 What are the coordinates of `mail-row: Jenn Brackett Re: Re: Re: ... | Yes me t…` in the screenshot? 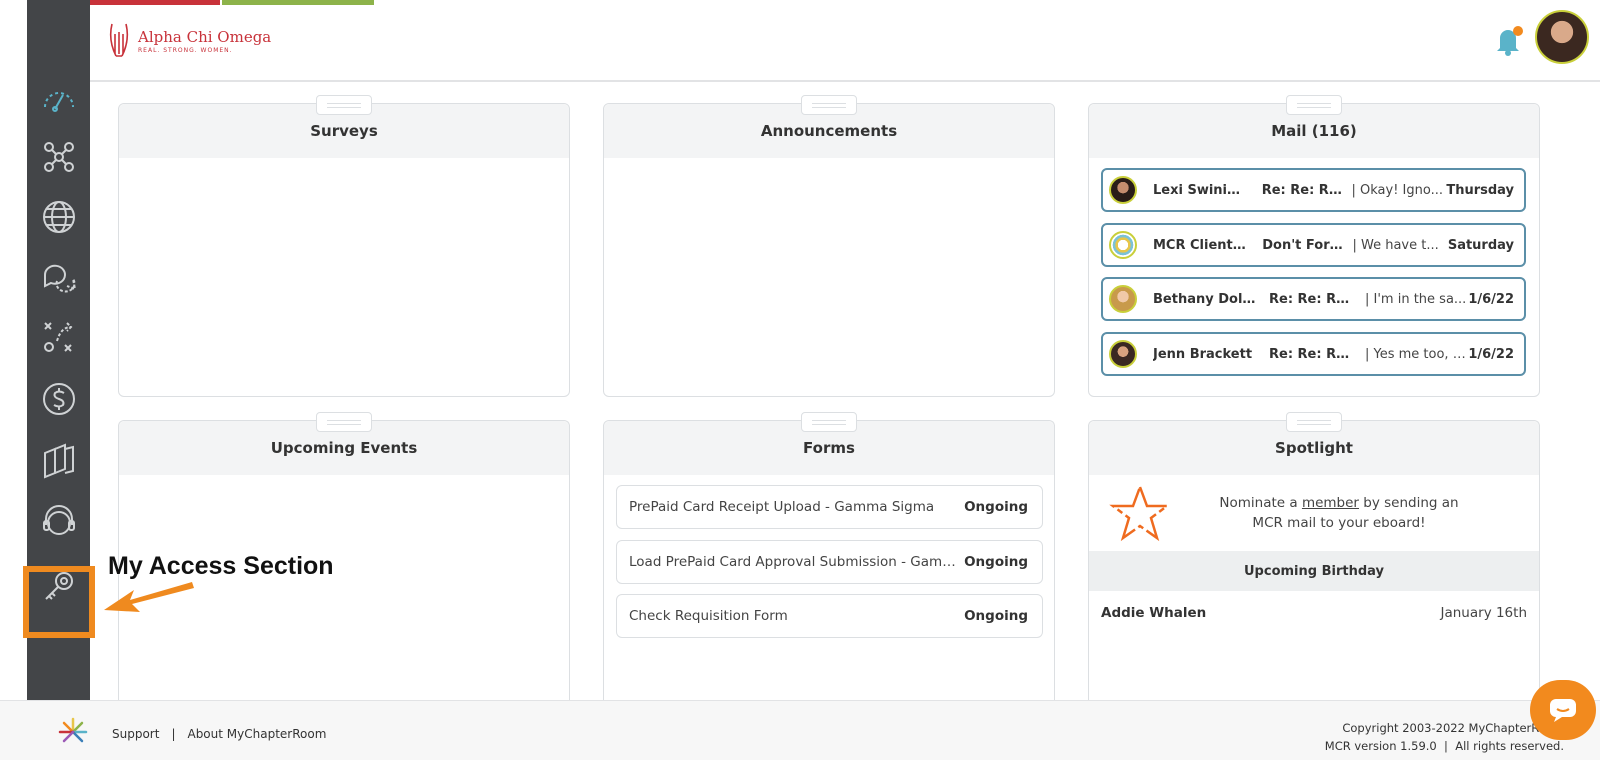 It's located at (1313, 354).